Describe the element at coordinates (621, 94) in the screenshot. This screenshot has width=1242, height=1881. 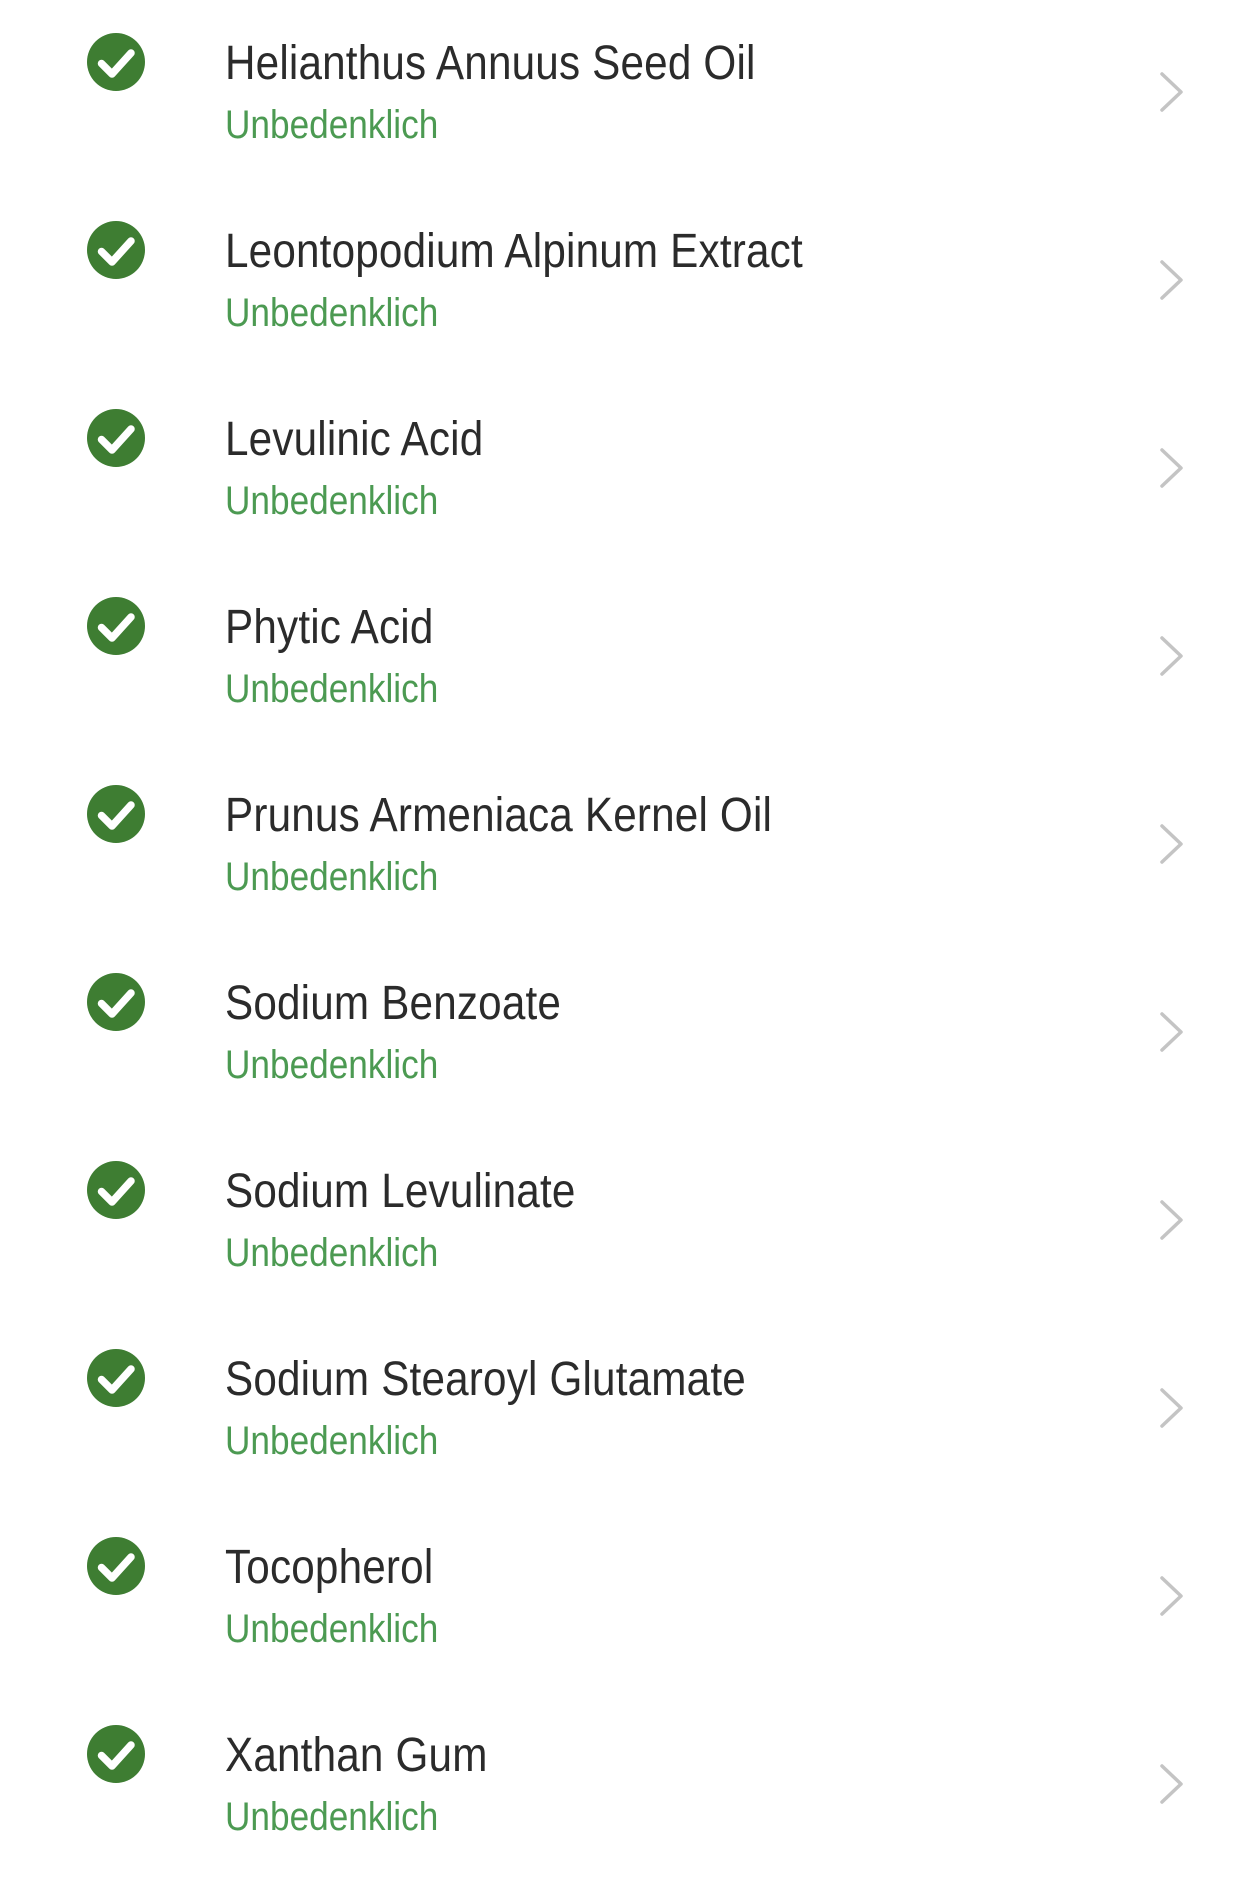
I see `ingredient-row: Helianthus Annuus Seed Oil Unbedenklich` at that location.